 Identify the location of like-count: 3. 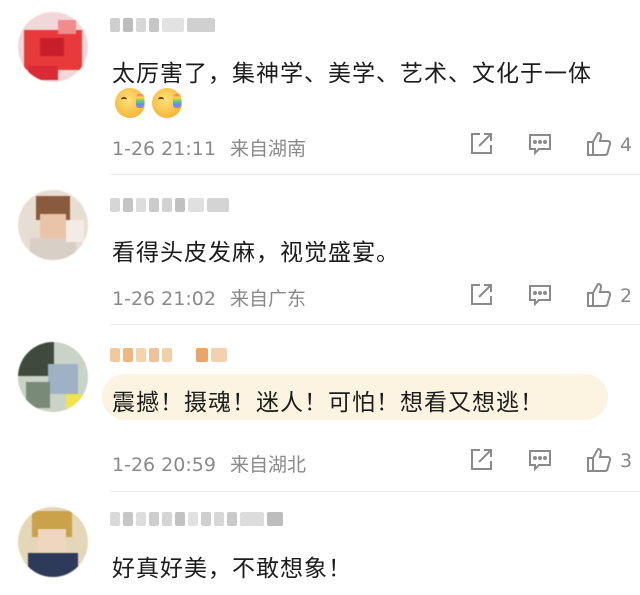
(626, 461).